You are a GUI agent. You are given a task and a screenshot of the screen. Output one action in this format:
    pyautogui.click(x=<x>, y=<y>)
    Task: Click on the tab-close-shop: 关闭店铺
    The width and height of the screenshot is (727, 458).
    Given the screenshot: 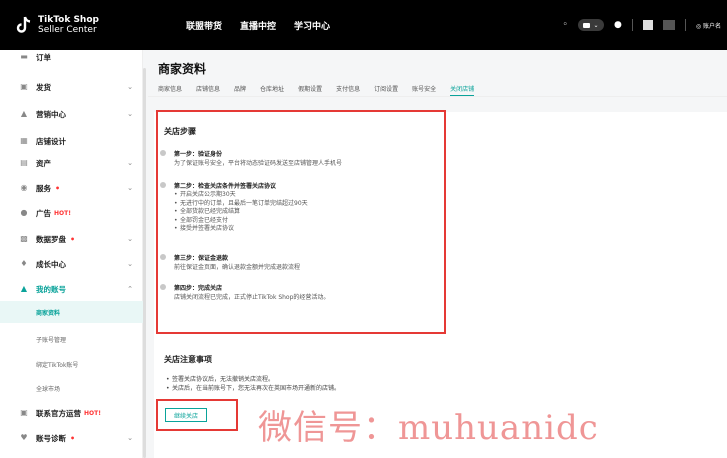 What is the action you would take?
    pyautogui.click(x=462, y=90)
    